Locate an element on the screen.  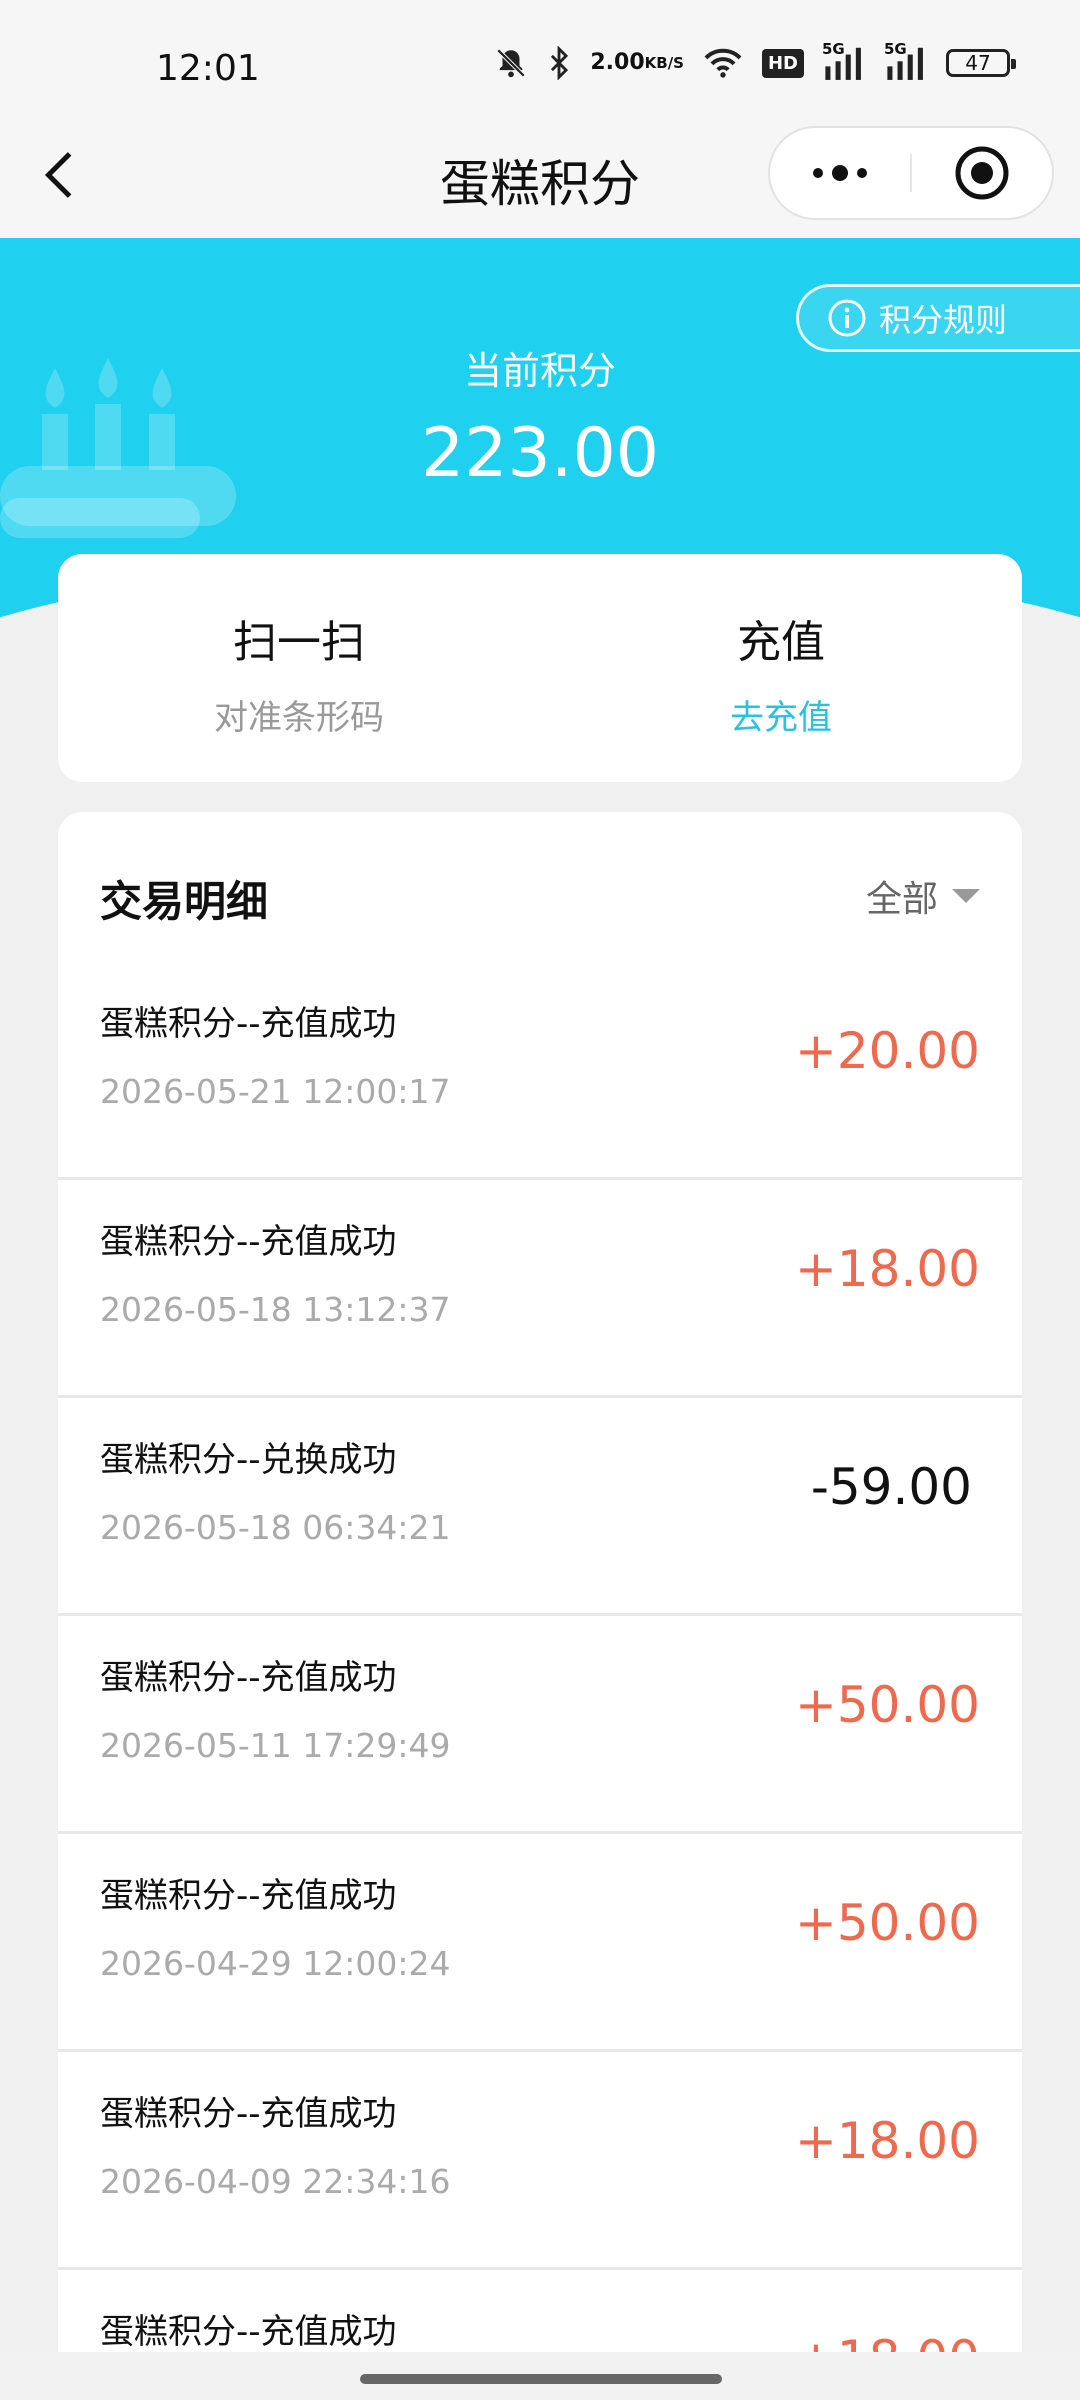
recharge-subtitle: 去充值 is located at coordinates (781, 718).